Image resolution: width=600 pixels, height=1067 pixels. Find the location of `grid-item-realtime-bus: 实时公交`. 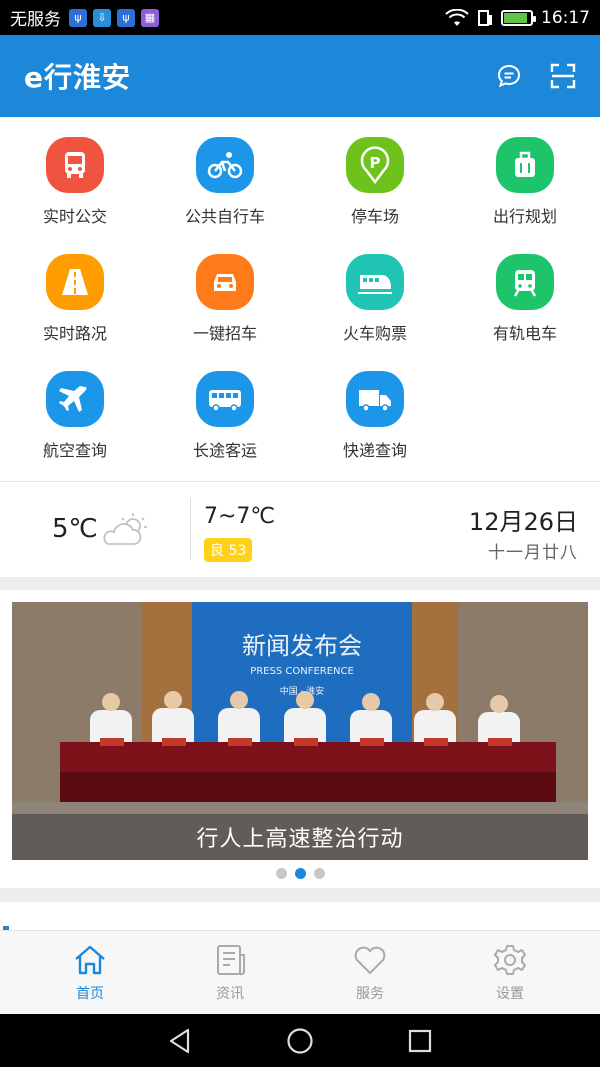

grid-item-realtime-bus: 实时公交 is located at coordinates (75, 172).